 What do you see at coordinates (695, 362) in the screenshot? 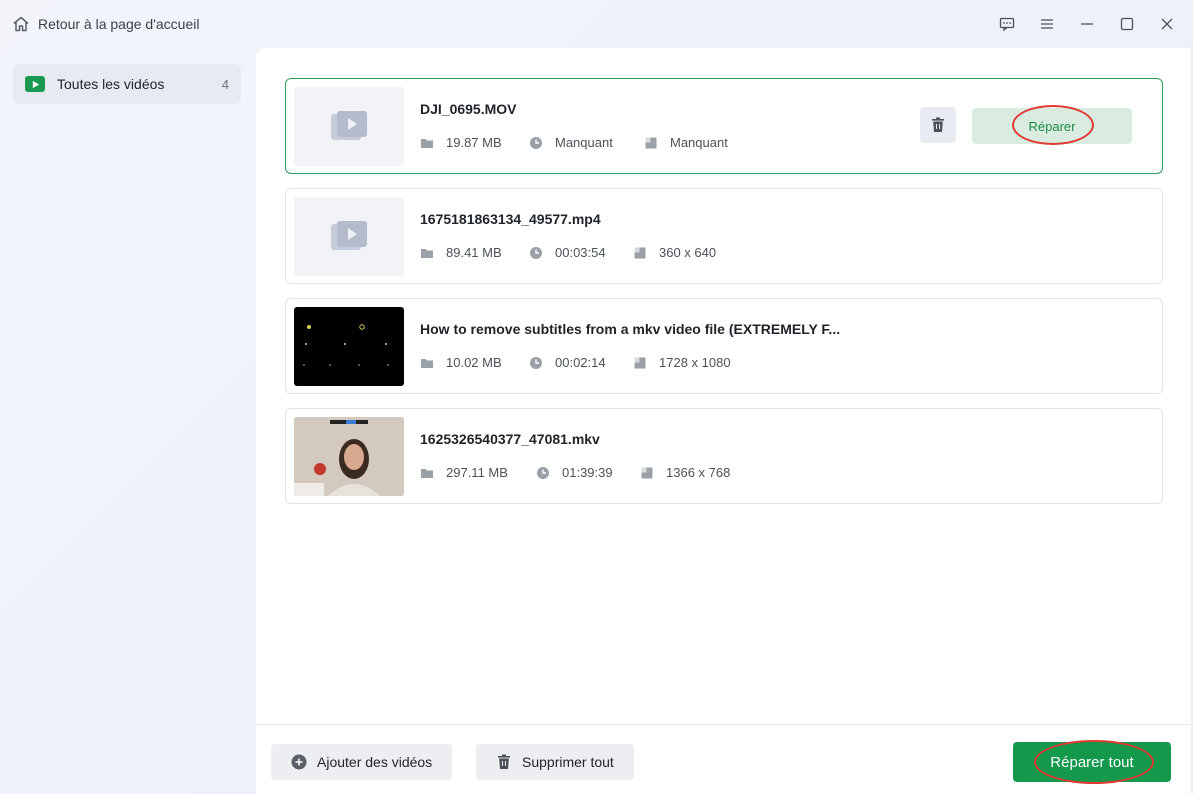
I see `video-resolution-value: 1728 x 1080` at bounding box center [695, 362].